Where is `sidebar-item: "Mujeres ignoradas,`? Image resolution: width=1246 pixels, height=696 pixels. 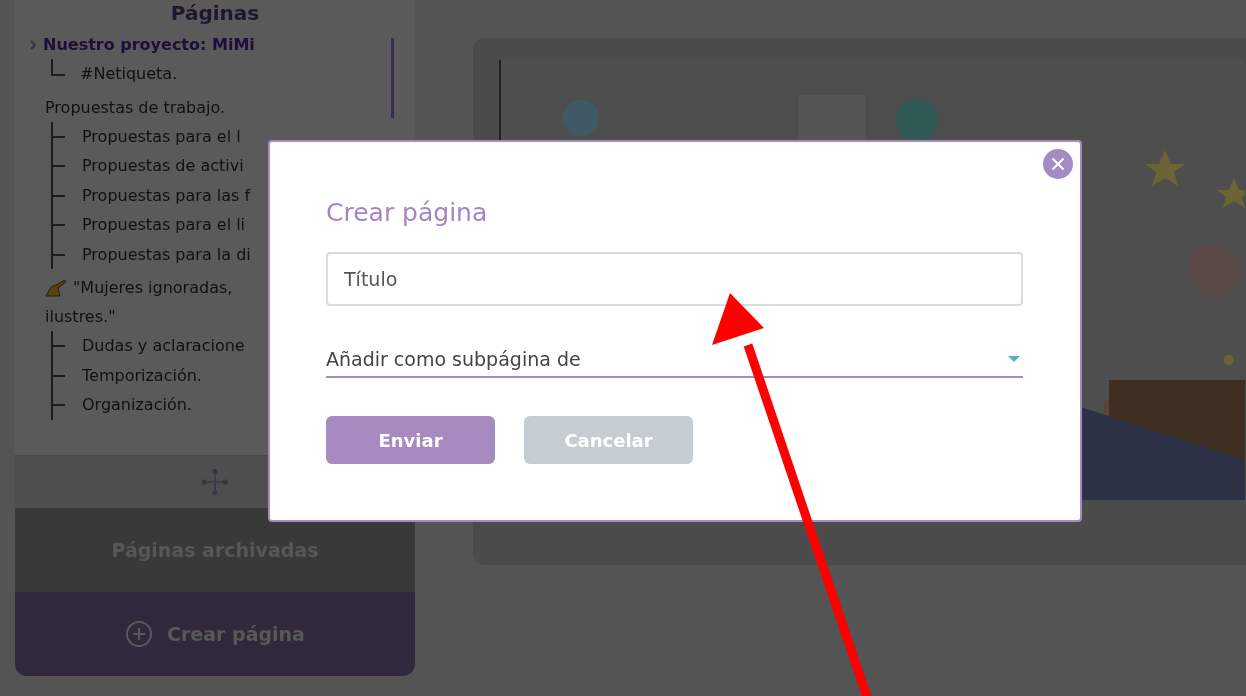 sidebar-item: "Mujeres ignoradas, is located at coordinates (139, 287).